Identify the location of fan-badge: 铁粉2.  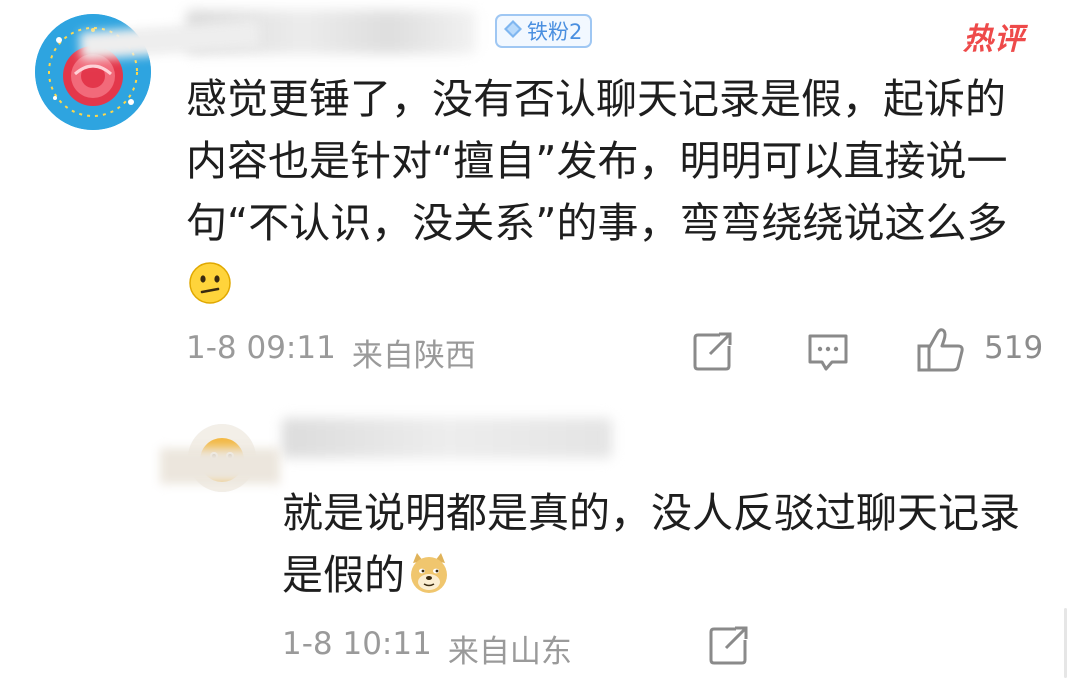
(544, 31).